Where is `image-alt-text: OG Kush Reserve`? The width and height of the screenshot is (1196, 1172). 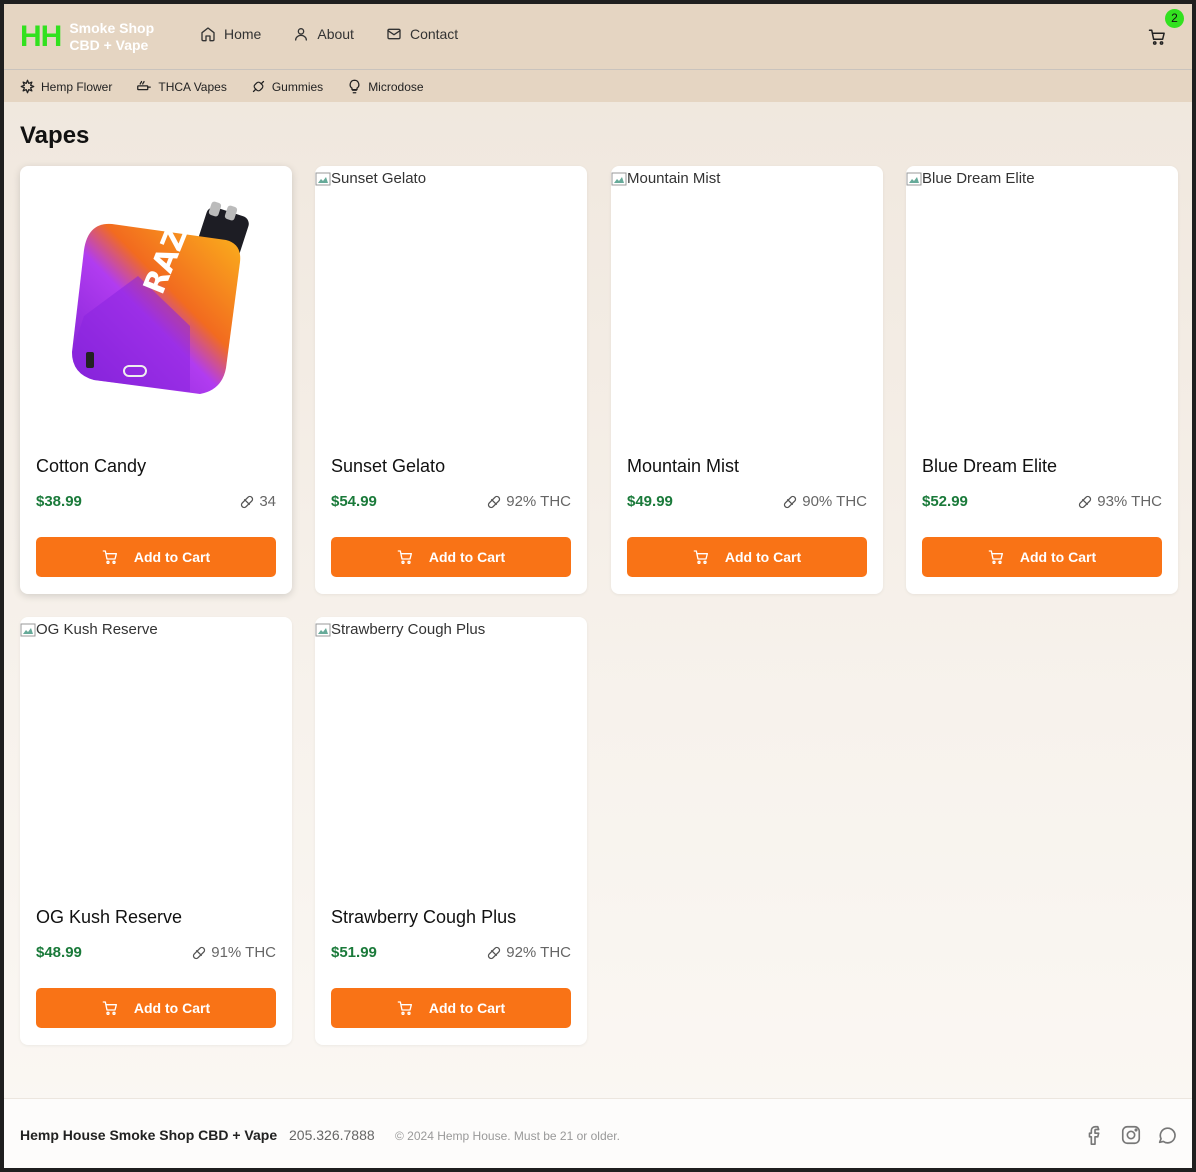 image-alt-text: OG Kush Reserve is located at coordinates (97, 629).